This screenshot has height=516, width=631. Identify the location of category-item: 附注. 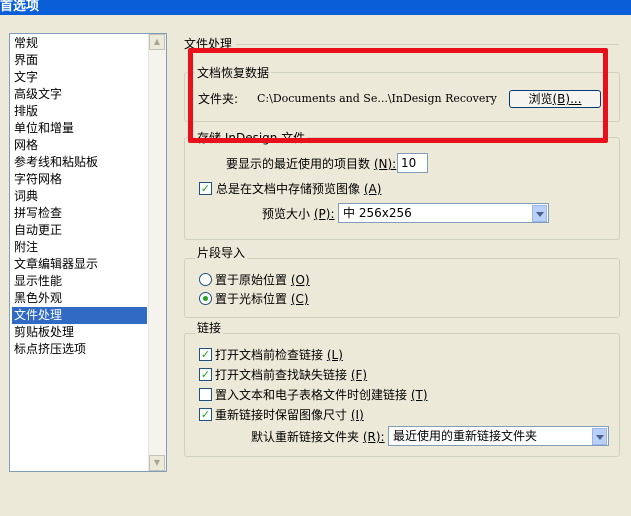
(79, 247).